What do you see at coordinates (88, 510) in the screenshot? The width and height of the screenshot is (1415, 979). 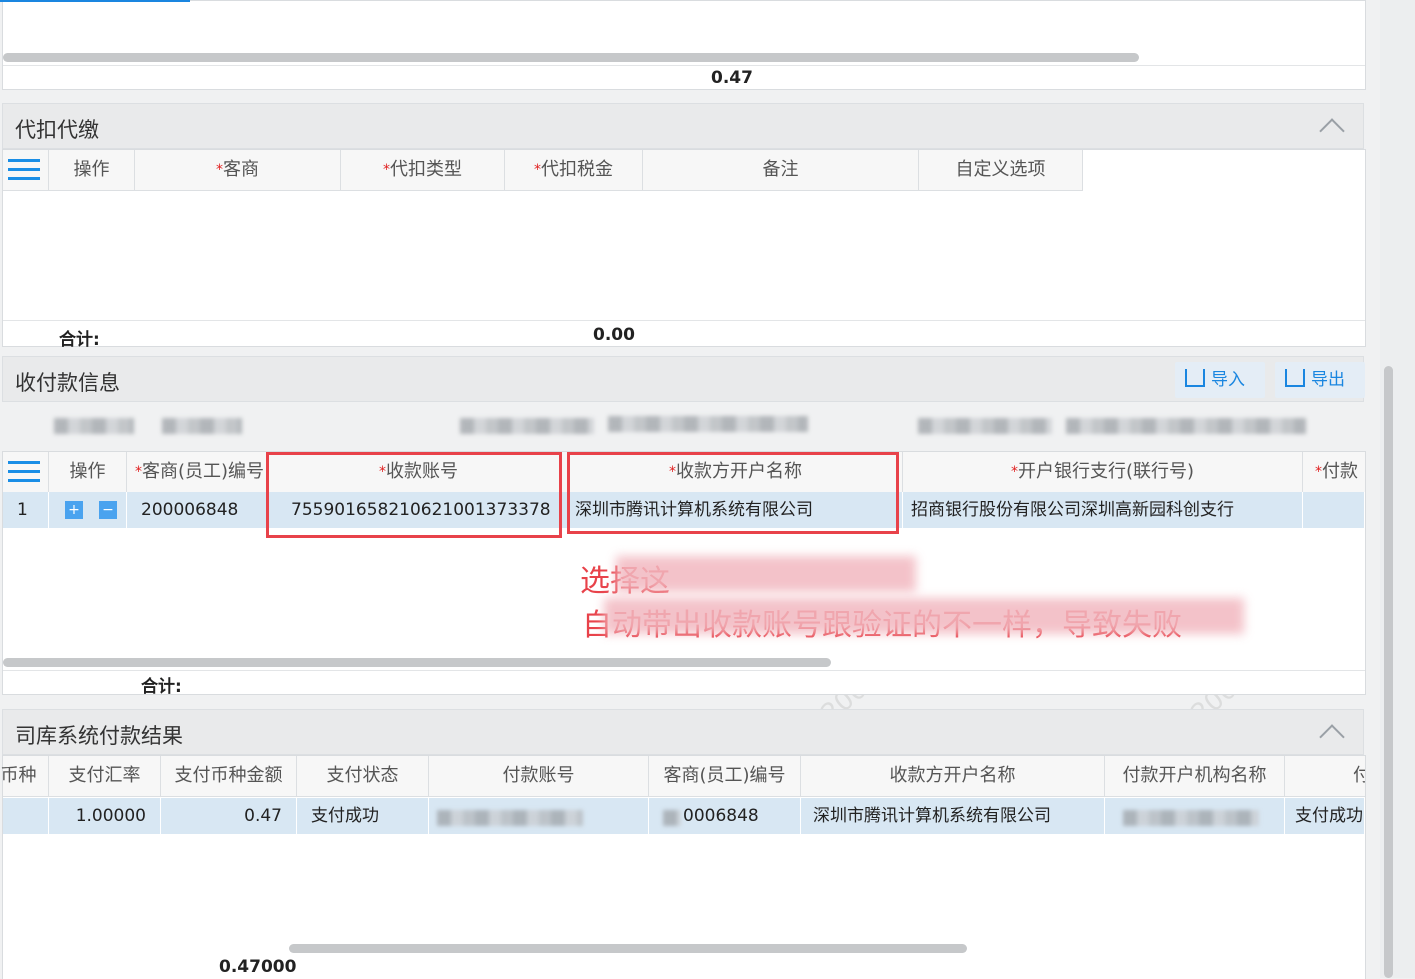 I see `row-actions: + −` at bounding box center [88, 510].